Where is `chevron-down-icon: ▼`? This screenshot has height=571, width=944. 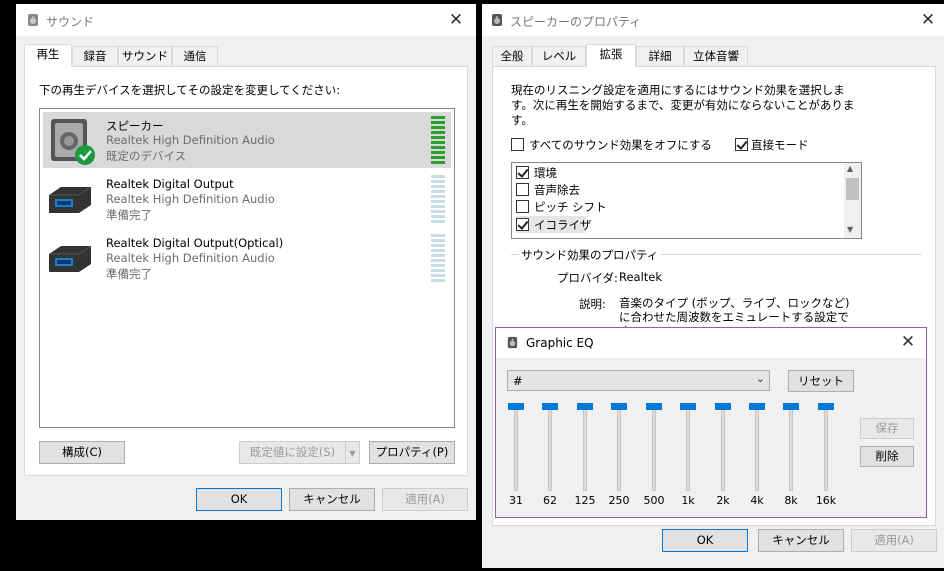
chevron-down-icon: ▼ is located at coordinates (352, 453).